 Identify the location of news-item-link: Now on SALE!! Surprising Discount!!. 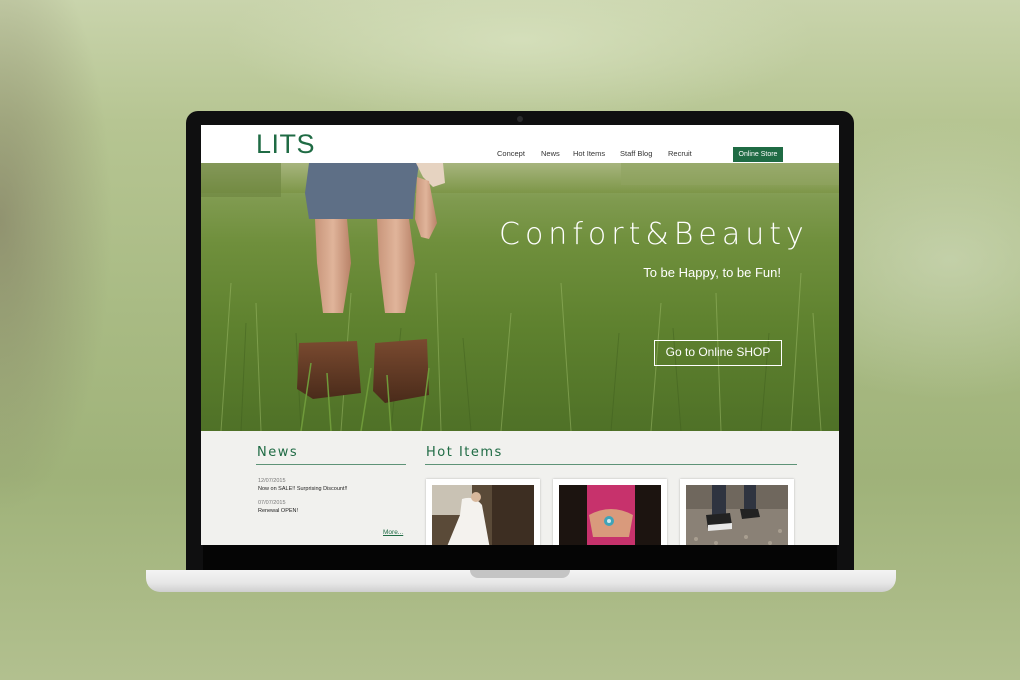
(303, 489).